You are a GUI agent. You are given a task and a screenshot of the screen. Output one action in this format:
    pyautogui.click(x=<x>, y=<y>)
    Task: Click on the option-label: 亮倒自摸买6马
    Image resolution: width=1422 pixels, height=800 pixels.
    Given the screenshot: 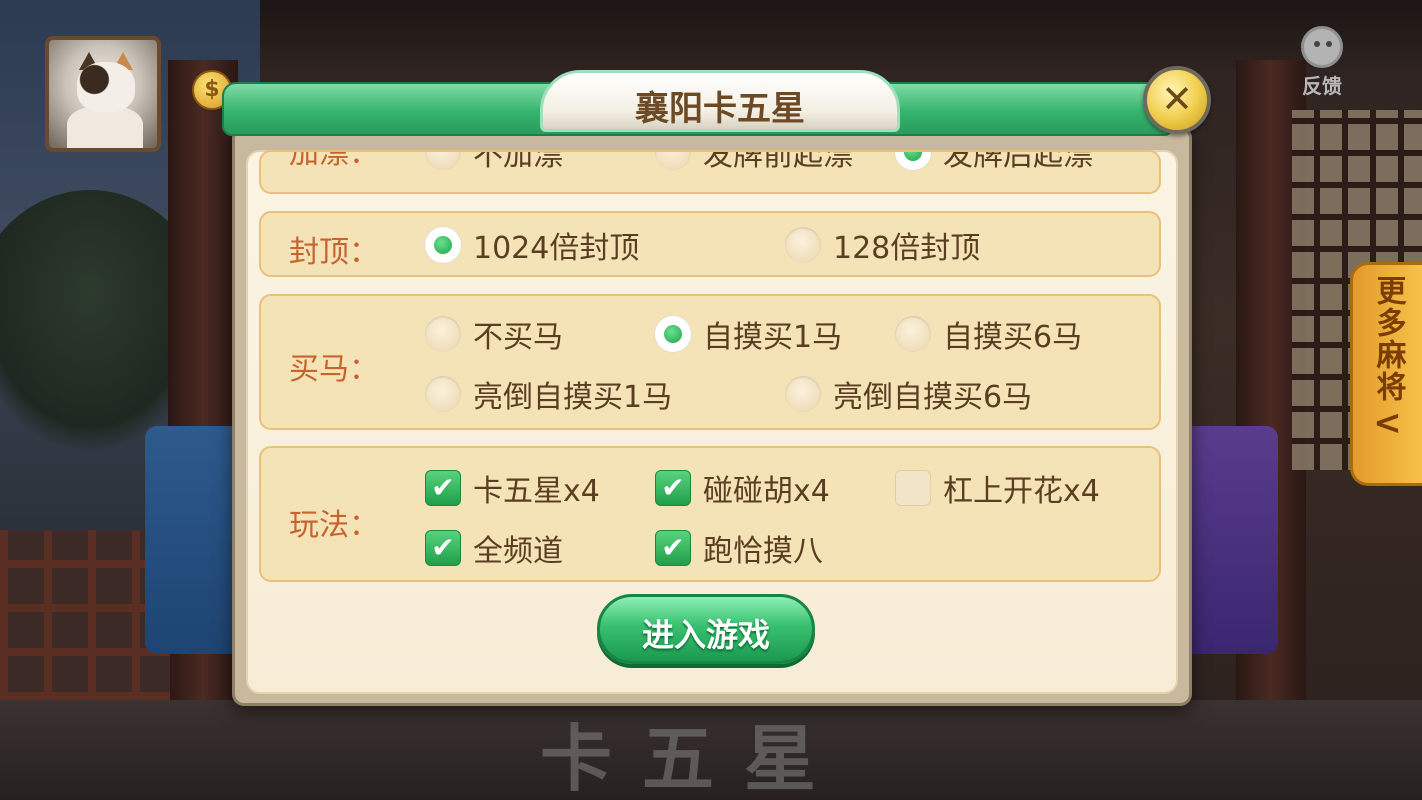 What is the action you would take?
    pyautogui.click(x=933, y=397)
    